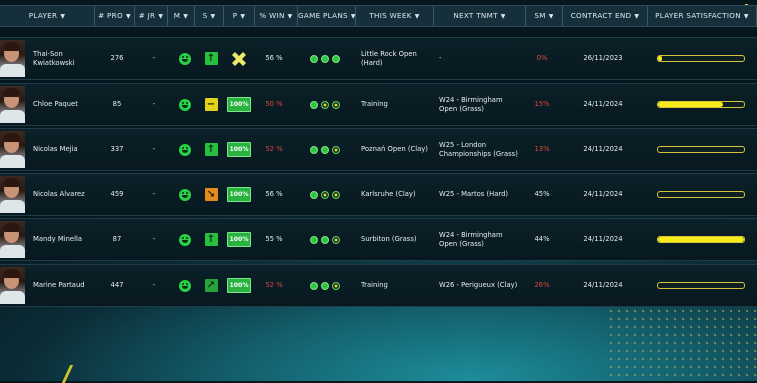  What do you see at coordinates (117, 239) in the screenshot?
I see `pro-rank: 87` at bounding box center [117, 239].